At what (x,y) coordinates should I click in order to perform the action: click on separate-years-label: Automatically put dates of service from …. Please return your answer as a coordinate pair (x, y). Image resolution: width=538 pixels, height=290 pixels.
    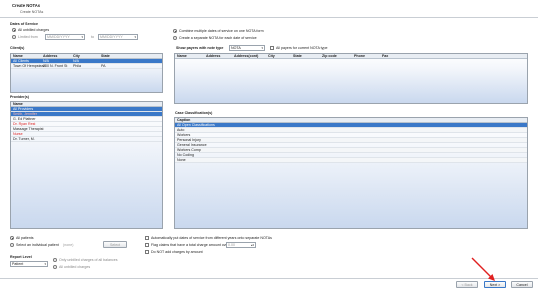
    Looking at the image, I should click on (211, 238).